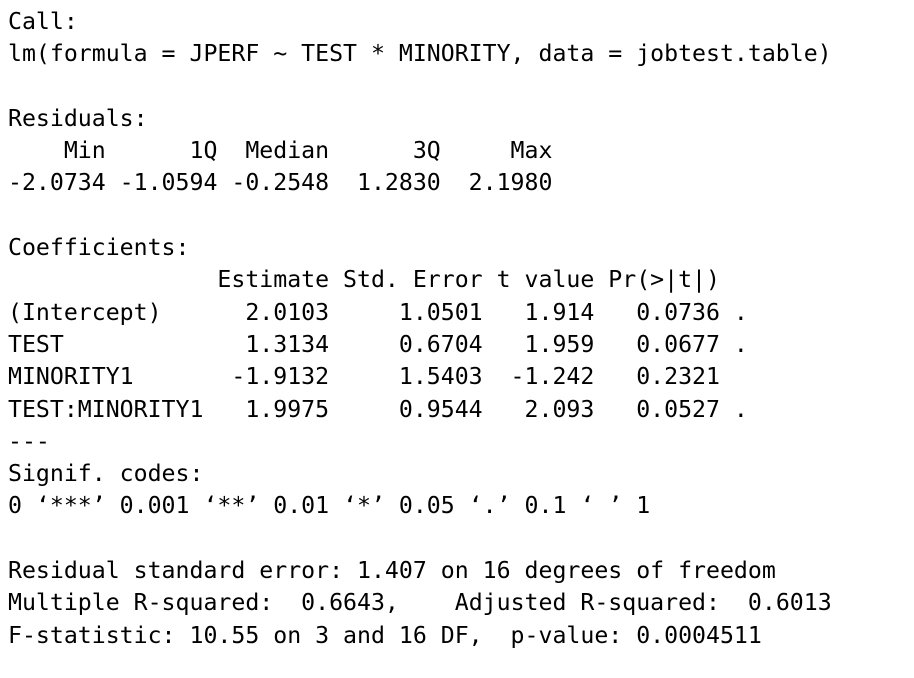  What do you see at coordinates (99, 248) in the screenshot?
I see `coefficients-header: Coefficients:` at bounding box center [99, 248].